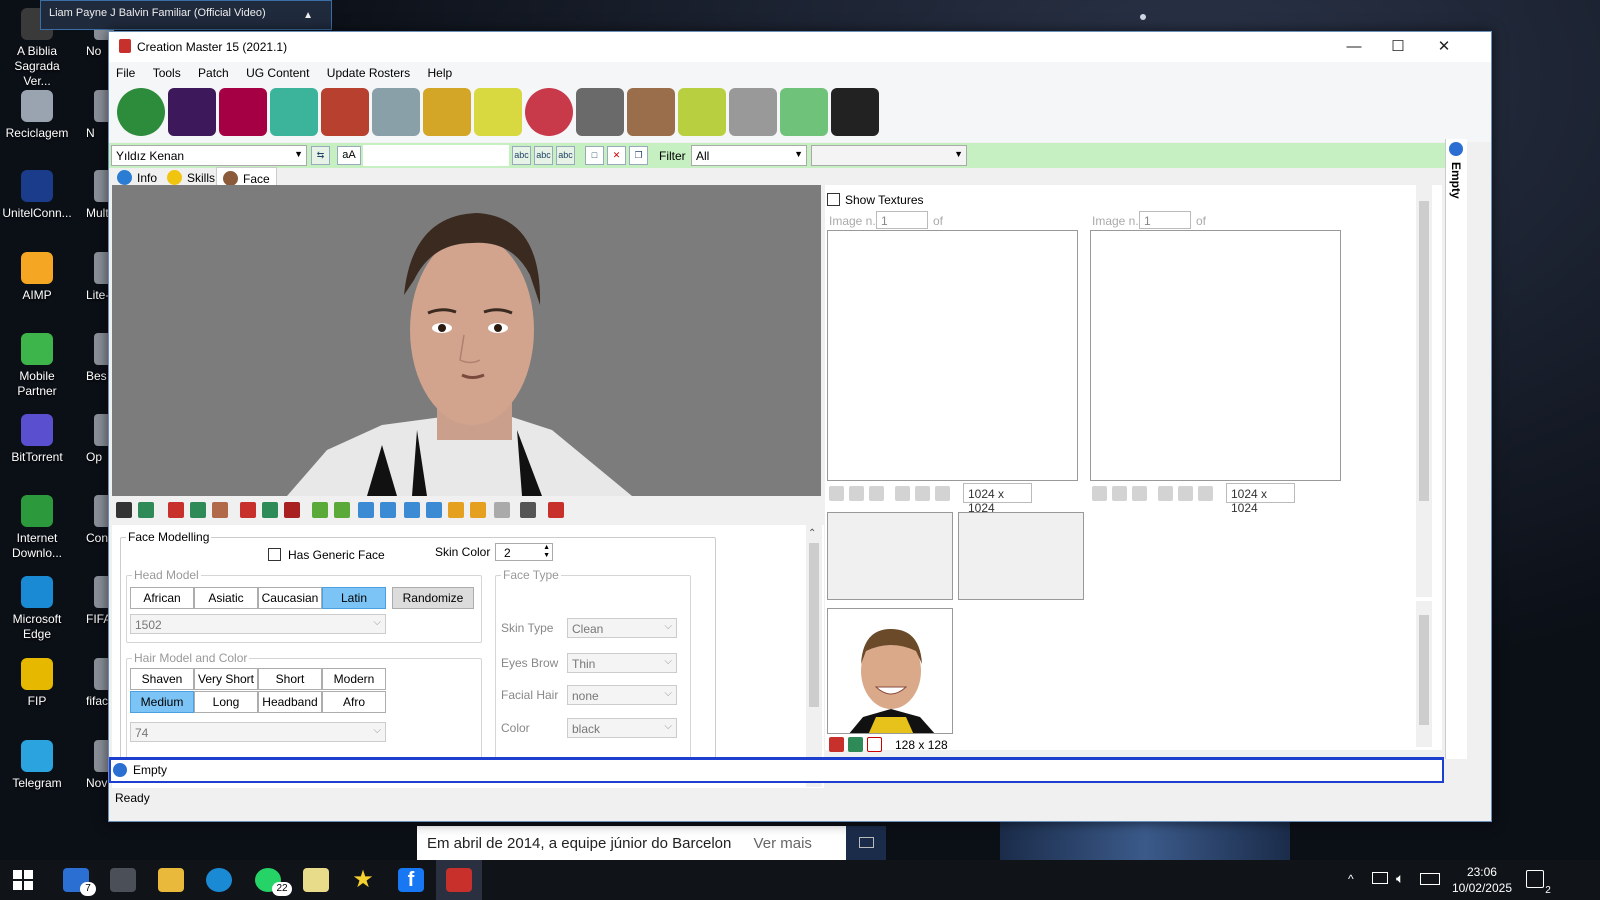  Describe the element at coordinates (702, 112) in the screenshot. I see `tactics-board-icon` at that location.